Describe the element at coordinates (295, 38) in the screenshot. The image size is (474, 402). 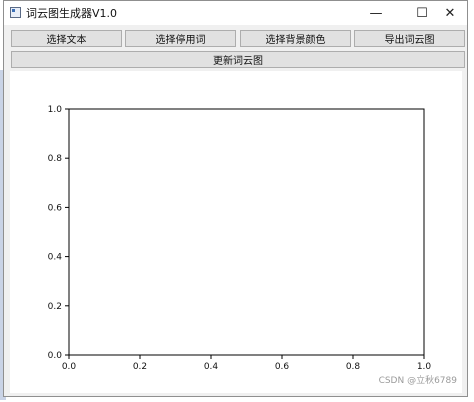
I see `select-bg-color-button: 选择背景颜色` at that location.